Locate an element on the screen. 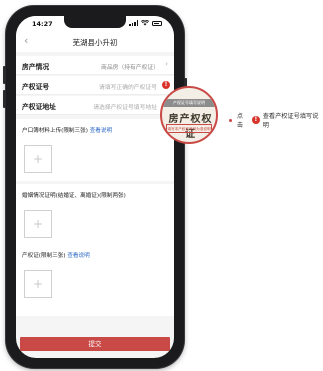 The height and width of the screenshot is (371, 323). cert-number-input: 请填写正确的产权证号 is located at coordinates (128, 86).